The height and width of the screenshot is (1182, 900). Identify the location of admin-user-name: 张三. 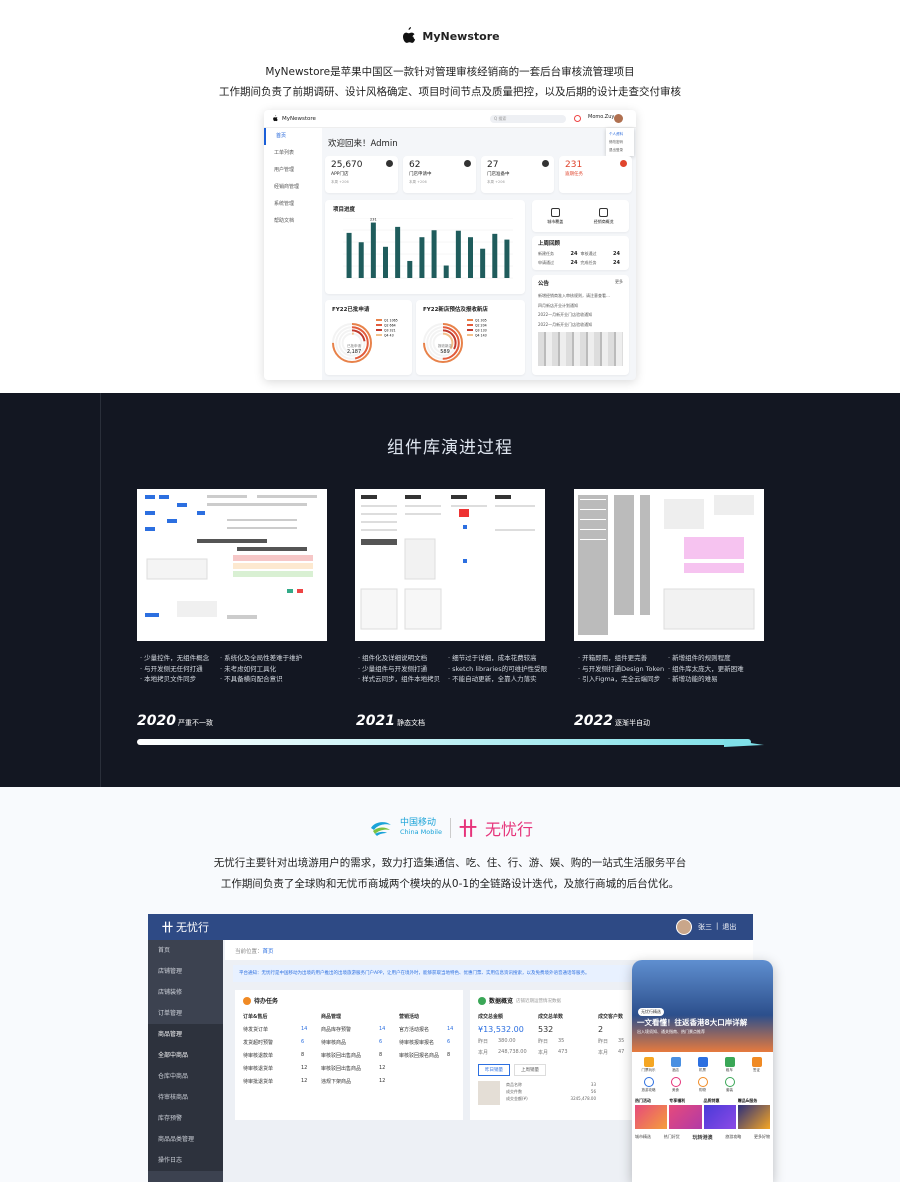
(705, 927).